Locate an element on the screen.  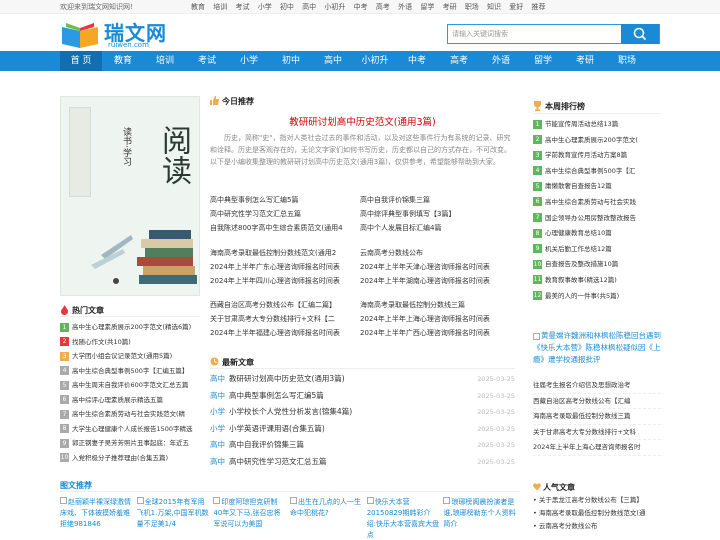
top-link: 高中 is located at coordinates (309, 7).